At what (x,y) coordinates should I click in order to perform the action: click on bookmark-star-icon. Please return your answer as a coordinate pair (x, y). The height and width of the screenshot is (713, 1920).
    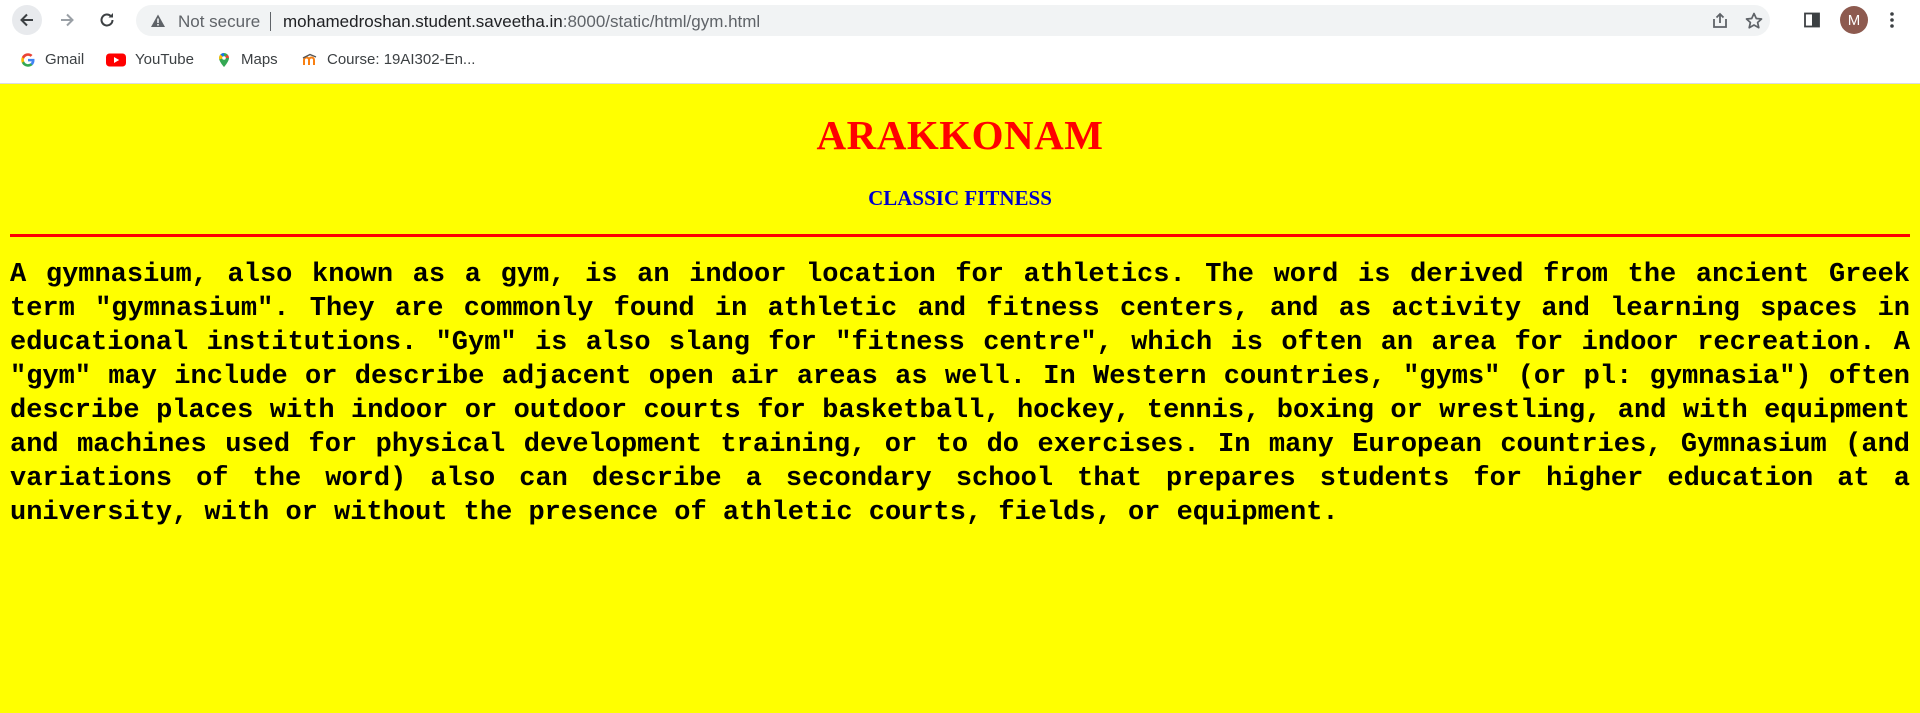
    Looking at the image, I should click on (1754, 21).